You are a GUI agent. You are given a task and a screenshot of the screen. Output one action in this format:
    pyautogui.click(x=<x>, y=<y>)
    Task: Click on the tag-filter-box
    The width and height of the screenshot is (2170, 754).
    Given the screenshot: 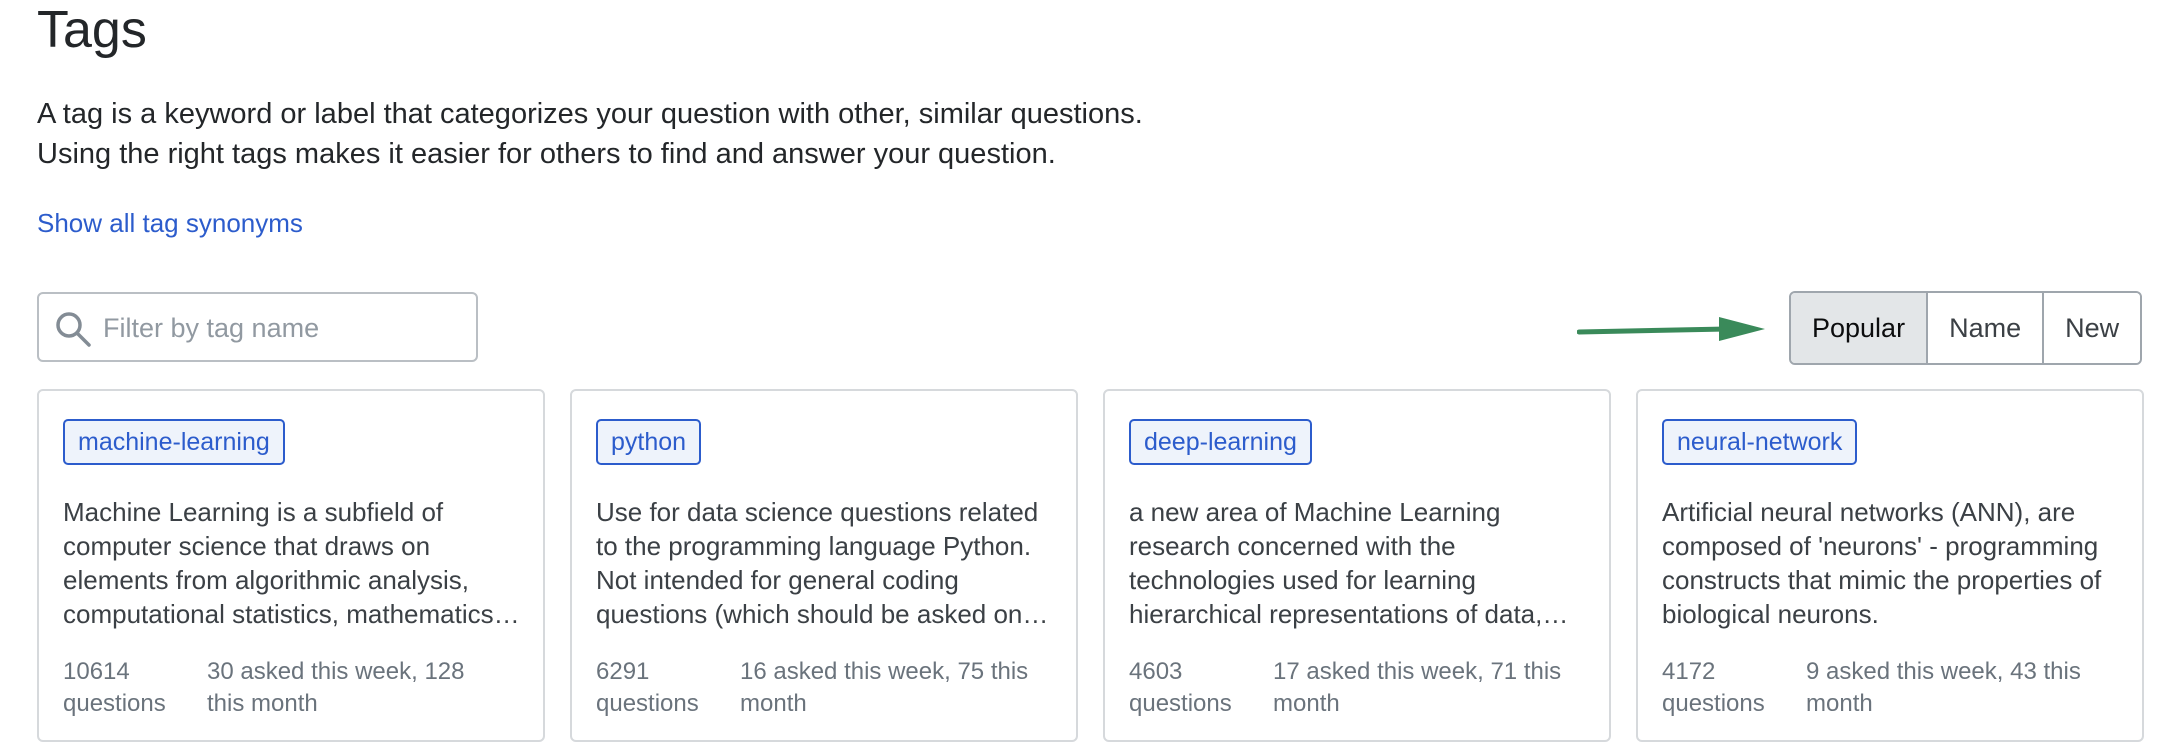 What is the action you would take?
    pyautogui.click(x=257, y=327)
    